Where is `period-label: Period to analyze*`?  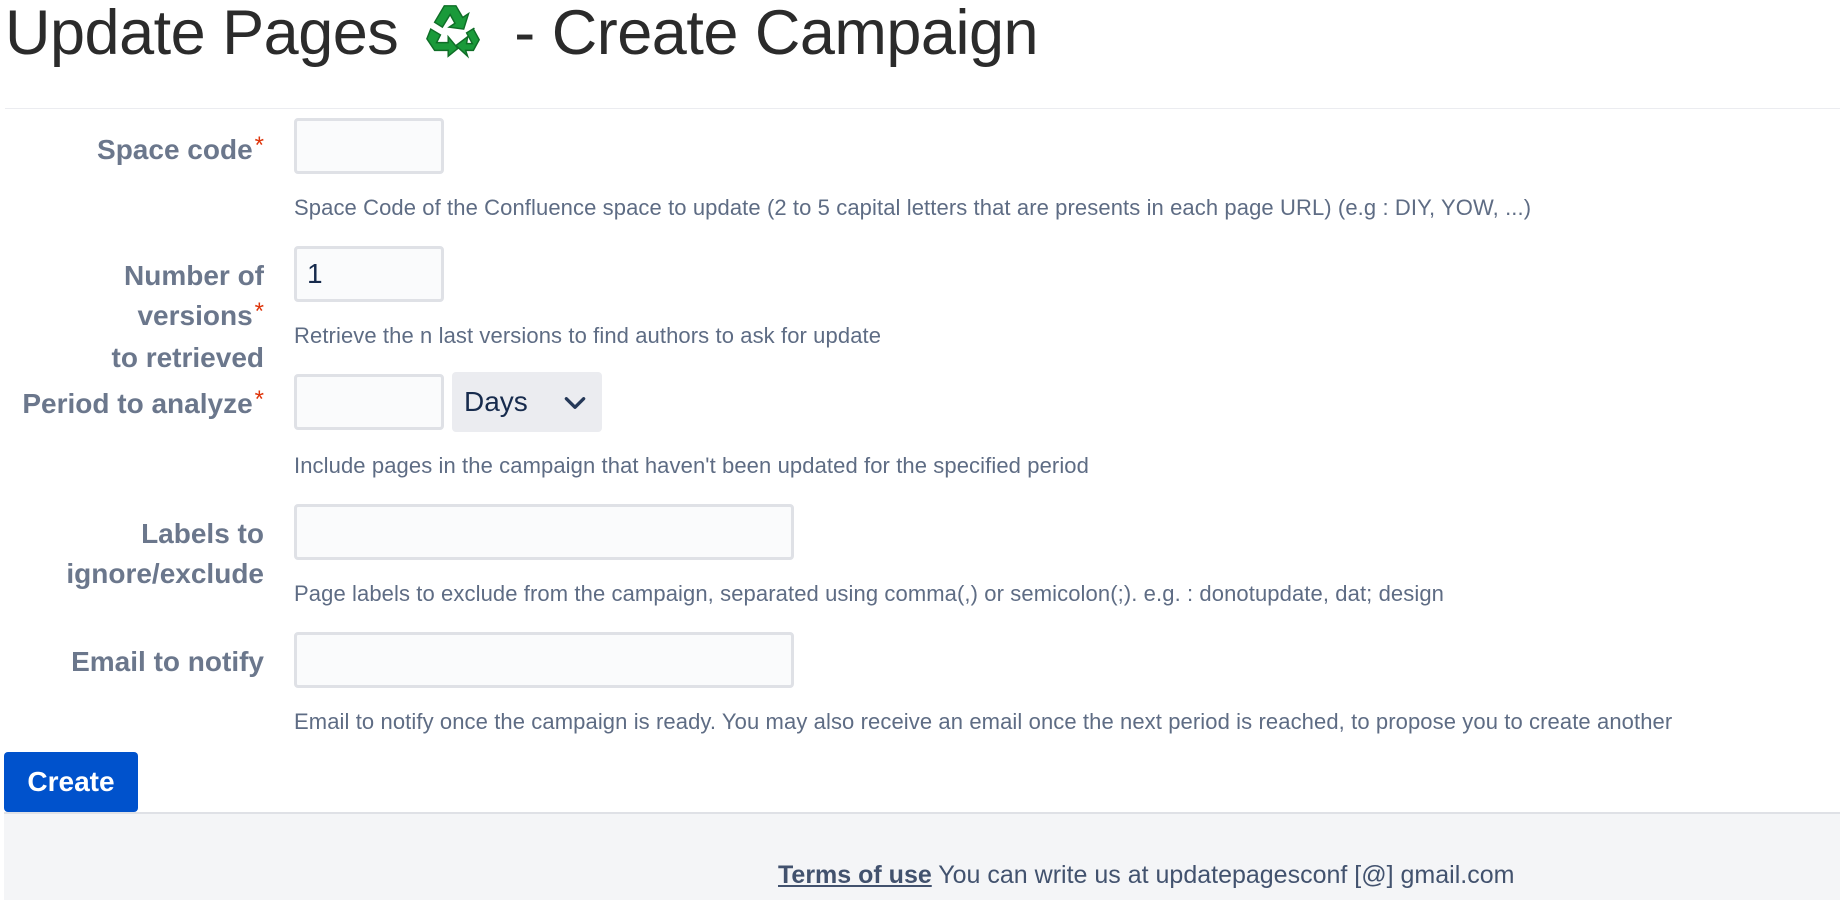 period-label: Period to analyze* is located at coordinates (132, 405).